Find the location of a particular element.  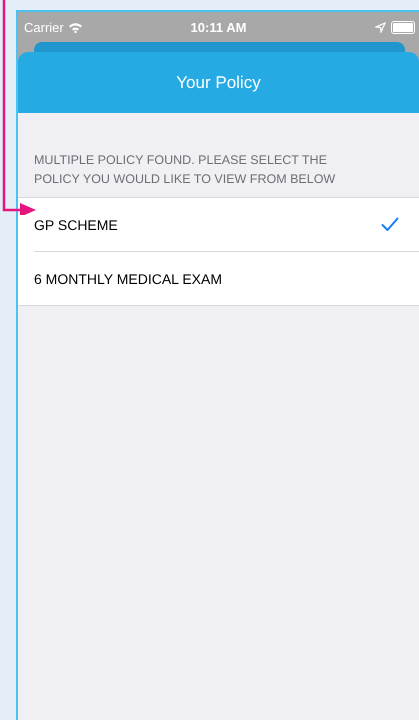

location-icon is located at coordinates (380, 27).